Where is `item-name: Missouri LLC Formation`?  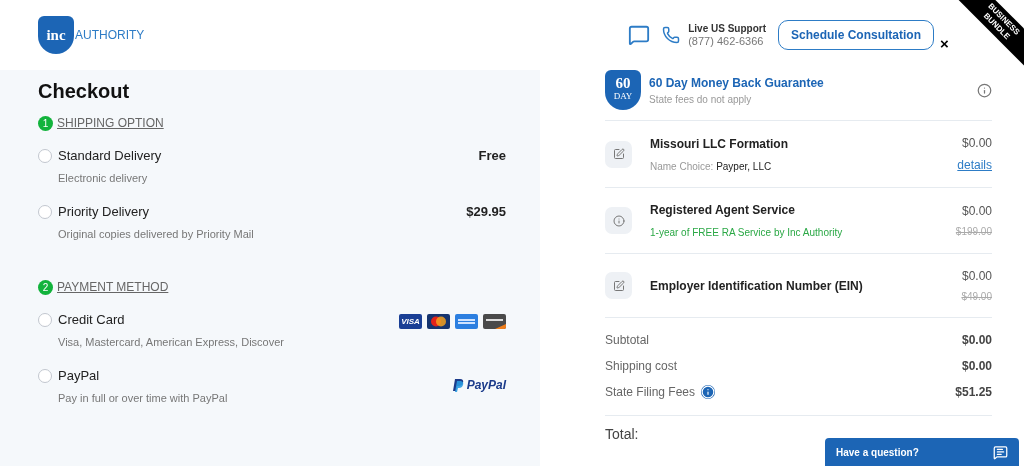 item-name: Missouri LLC Formation is located at coordinates (719, 144).